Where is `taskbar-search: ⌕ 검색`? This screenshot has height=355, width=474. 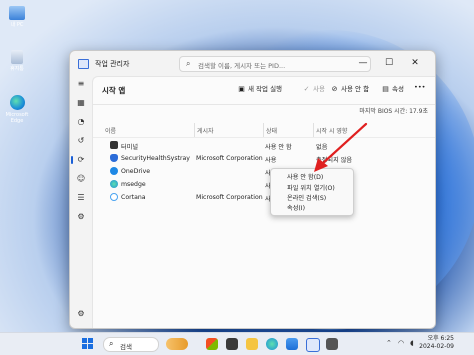
taskbar-search: ⌕ 검색 is located at coordinates (131, 344).